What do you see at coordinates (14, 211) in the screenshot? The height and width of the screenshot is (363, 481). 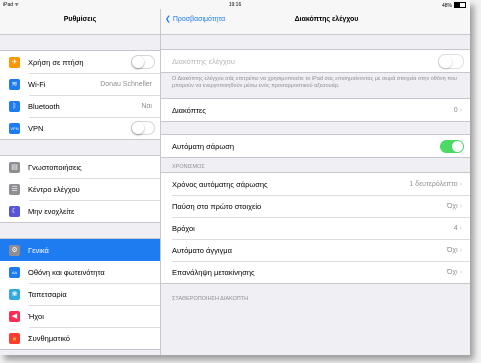 I see `do-not-disturb-icon: ☾` at bounding box center [14, 211].